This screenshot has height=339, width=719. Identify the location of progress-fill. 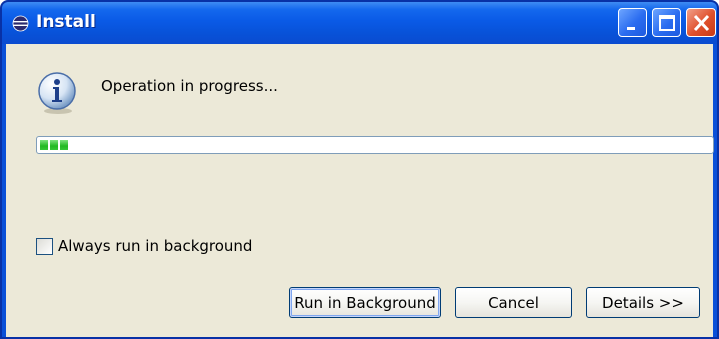
(54, 145).